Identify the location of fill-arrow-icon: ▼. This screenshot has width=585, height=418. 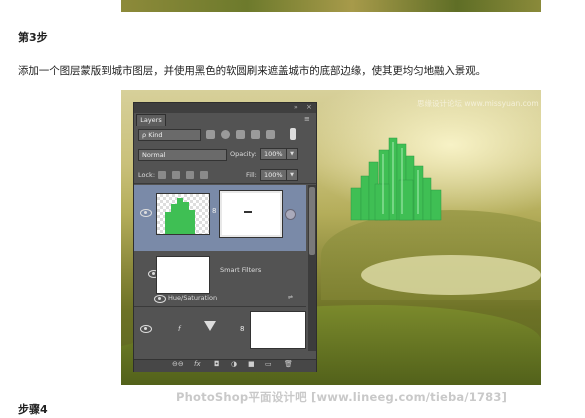
(292, 175).